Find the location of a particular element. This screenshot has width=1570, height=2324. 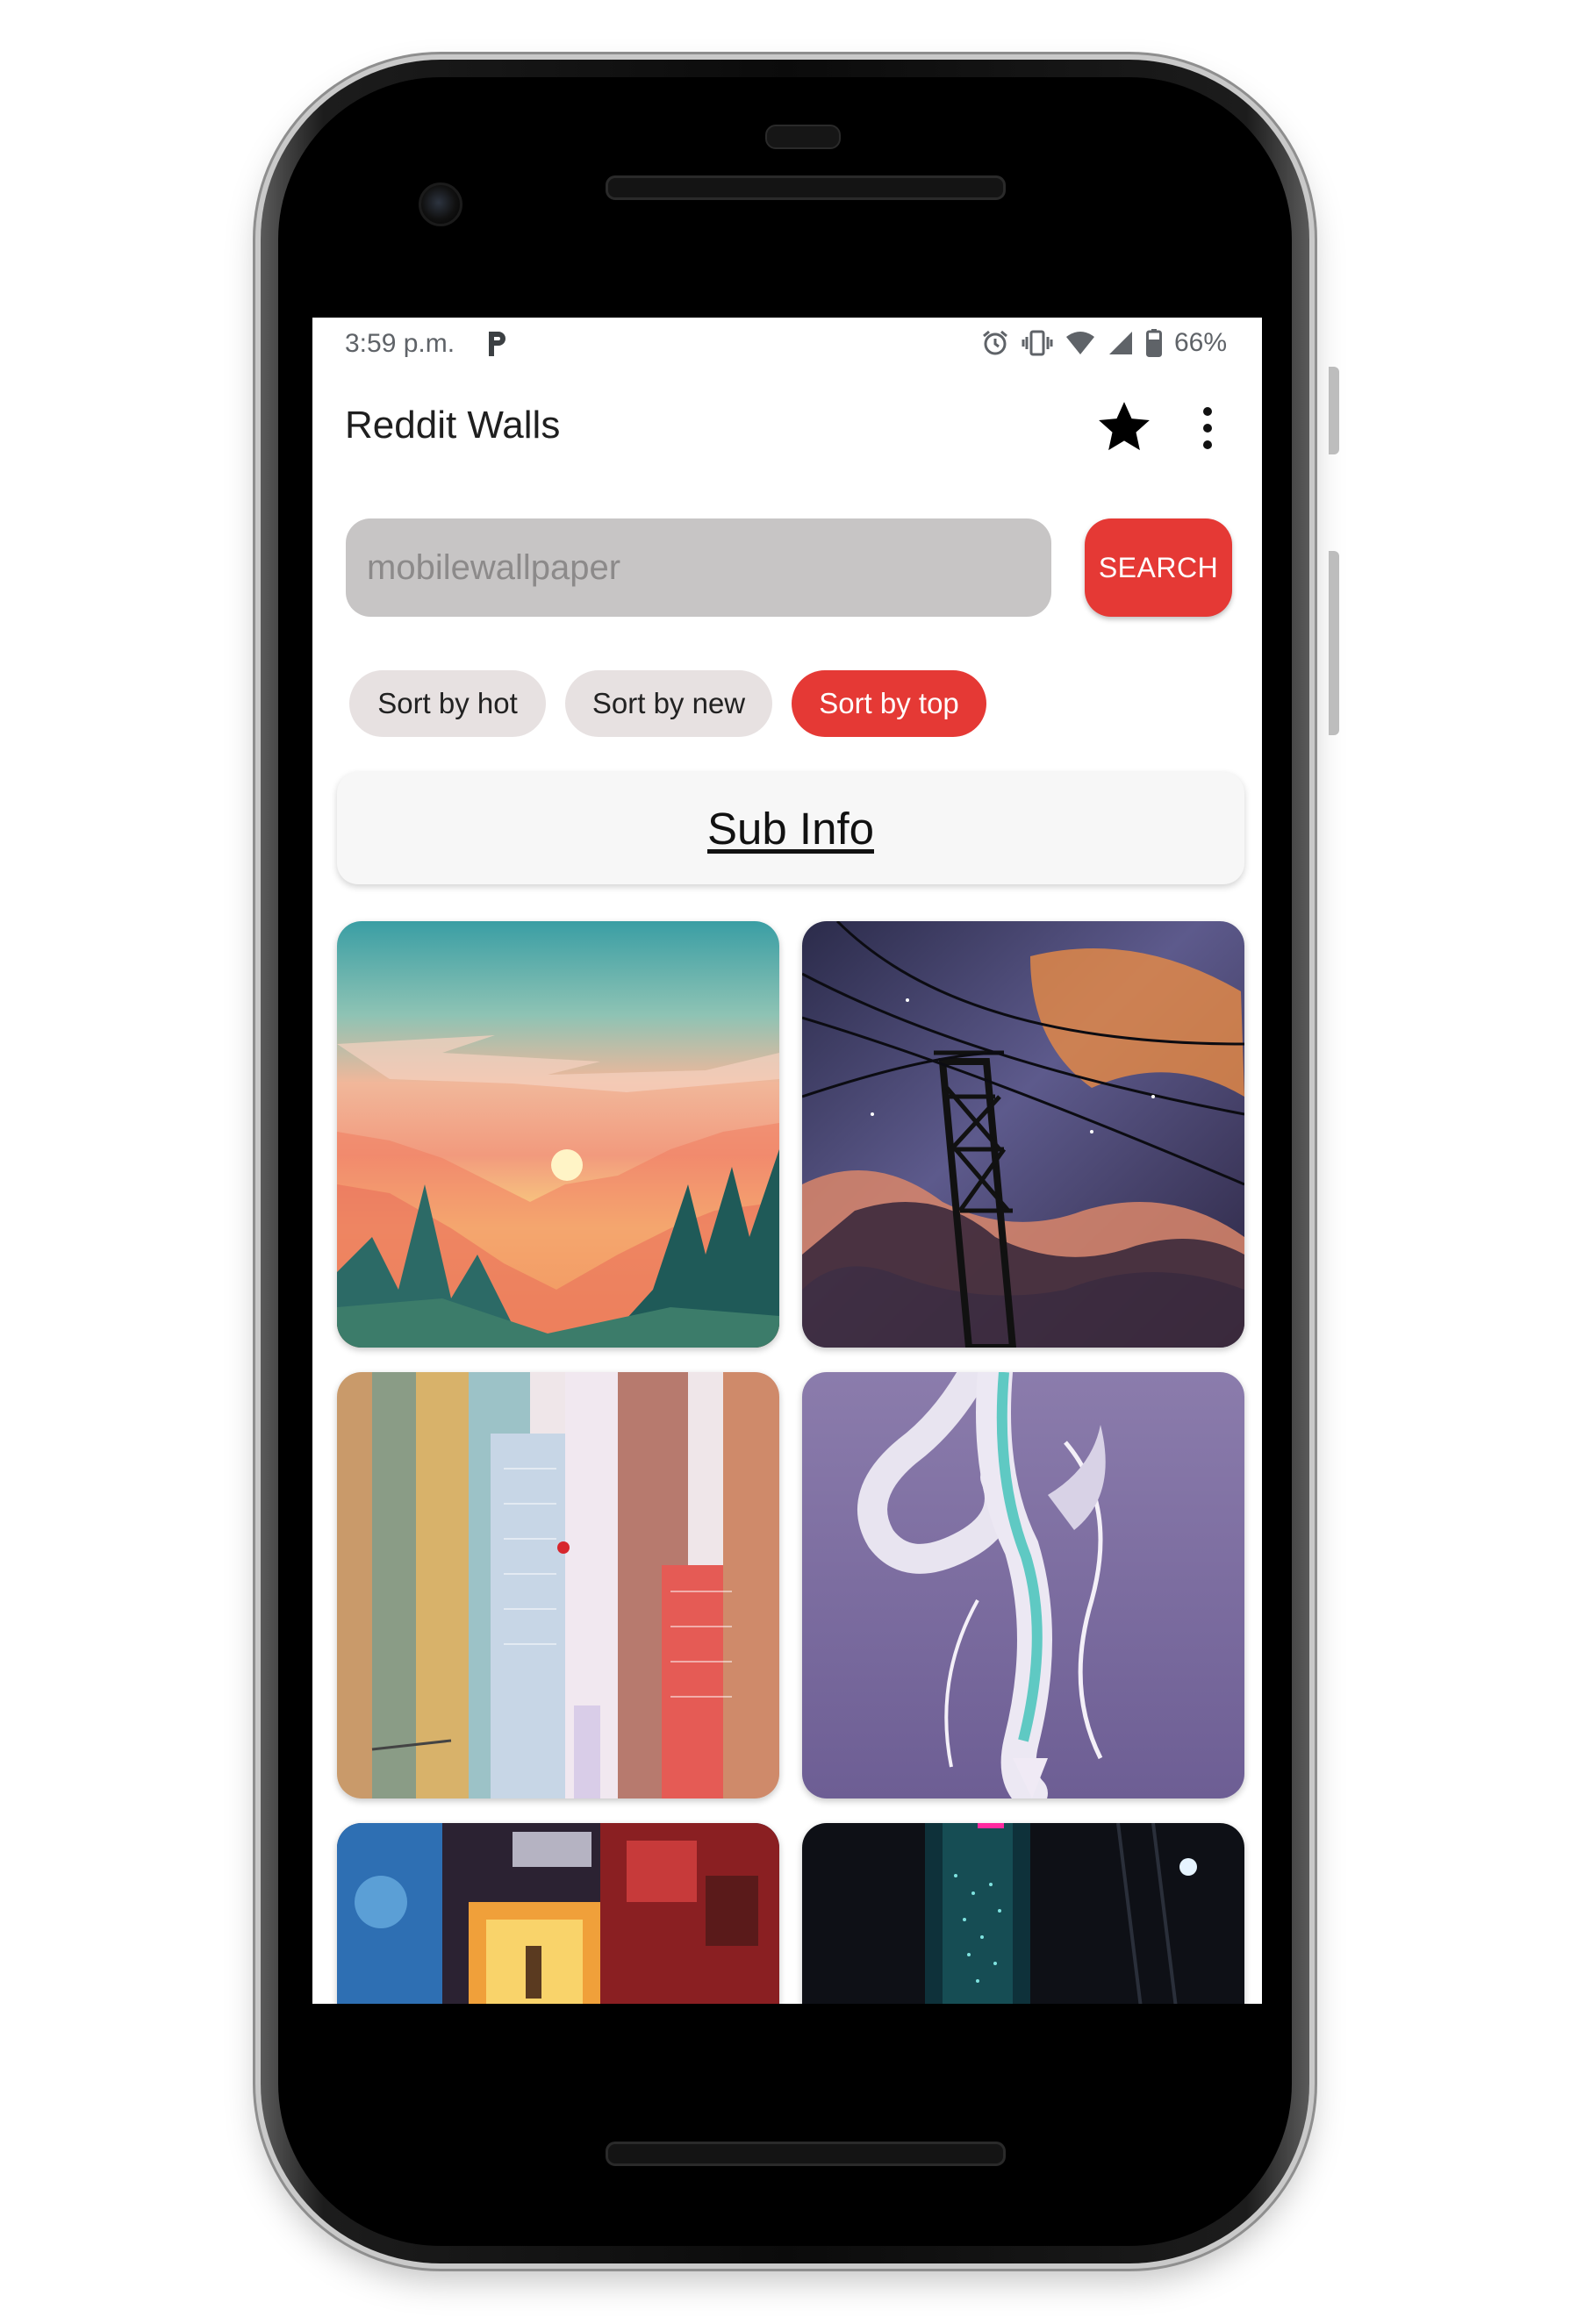

sort-hot-label: Sort by hot is located at coordinates (448, 703).